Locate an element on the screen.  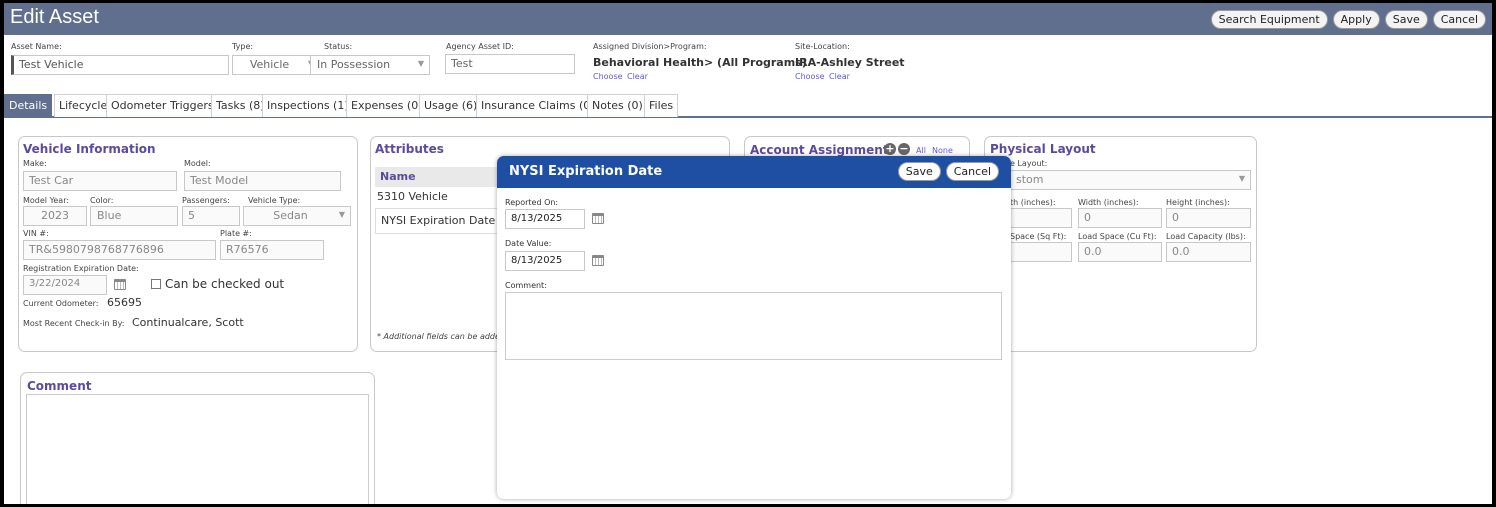
type-select: Vehicle ▼ is located at coordinates (276, 65).